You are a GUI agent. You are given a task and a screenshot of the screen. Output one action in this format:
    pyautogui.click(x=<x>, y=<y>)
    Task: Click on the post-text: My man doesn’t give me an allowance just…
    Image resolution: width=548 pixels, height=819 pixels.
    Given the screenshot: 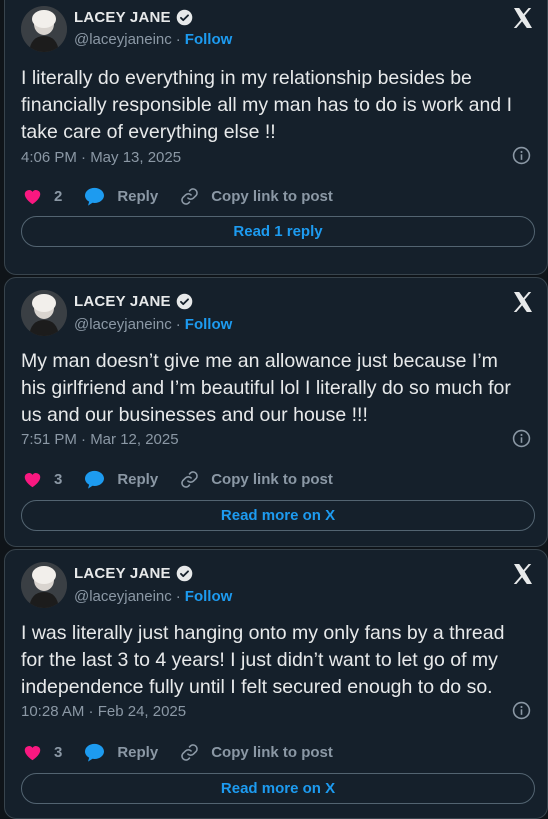 What is the action you would take?
    pyautogui.click(x=266, y=388)
    